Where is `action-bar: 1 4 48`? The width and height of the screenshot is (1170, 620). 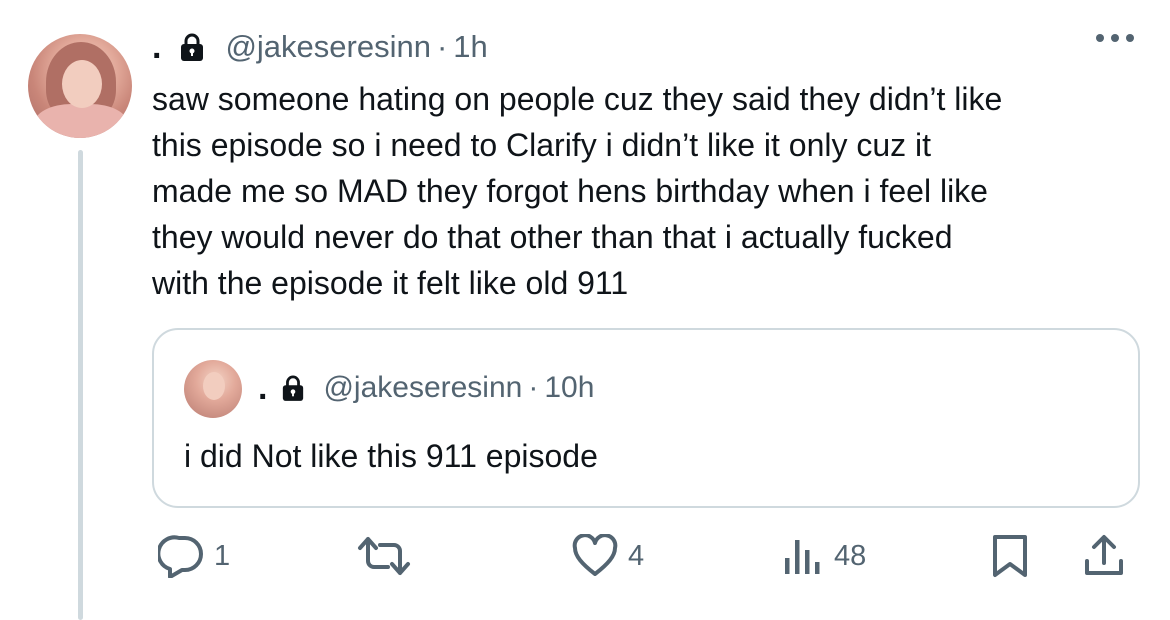 action-bar: 1 4 48 is located at coordinates (647, 556).